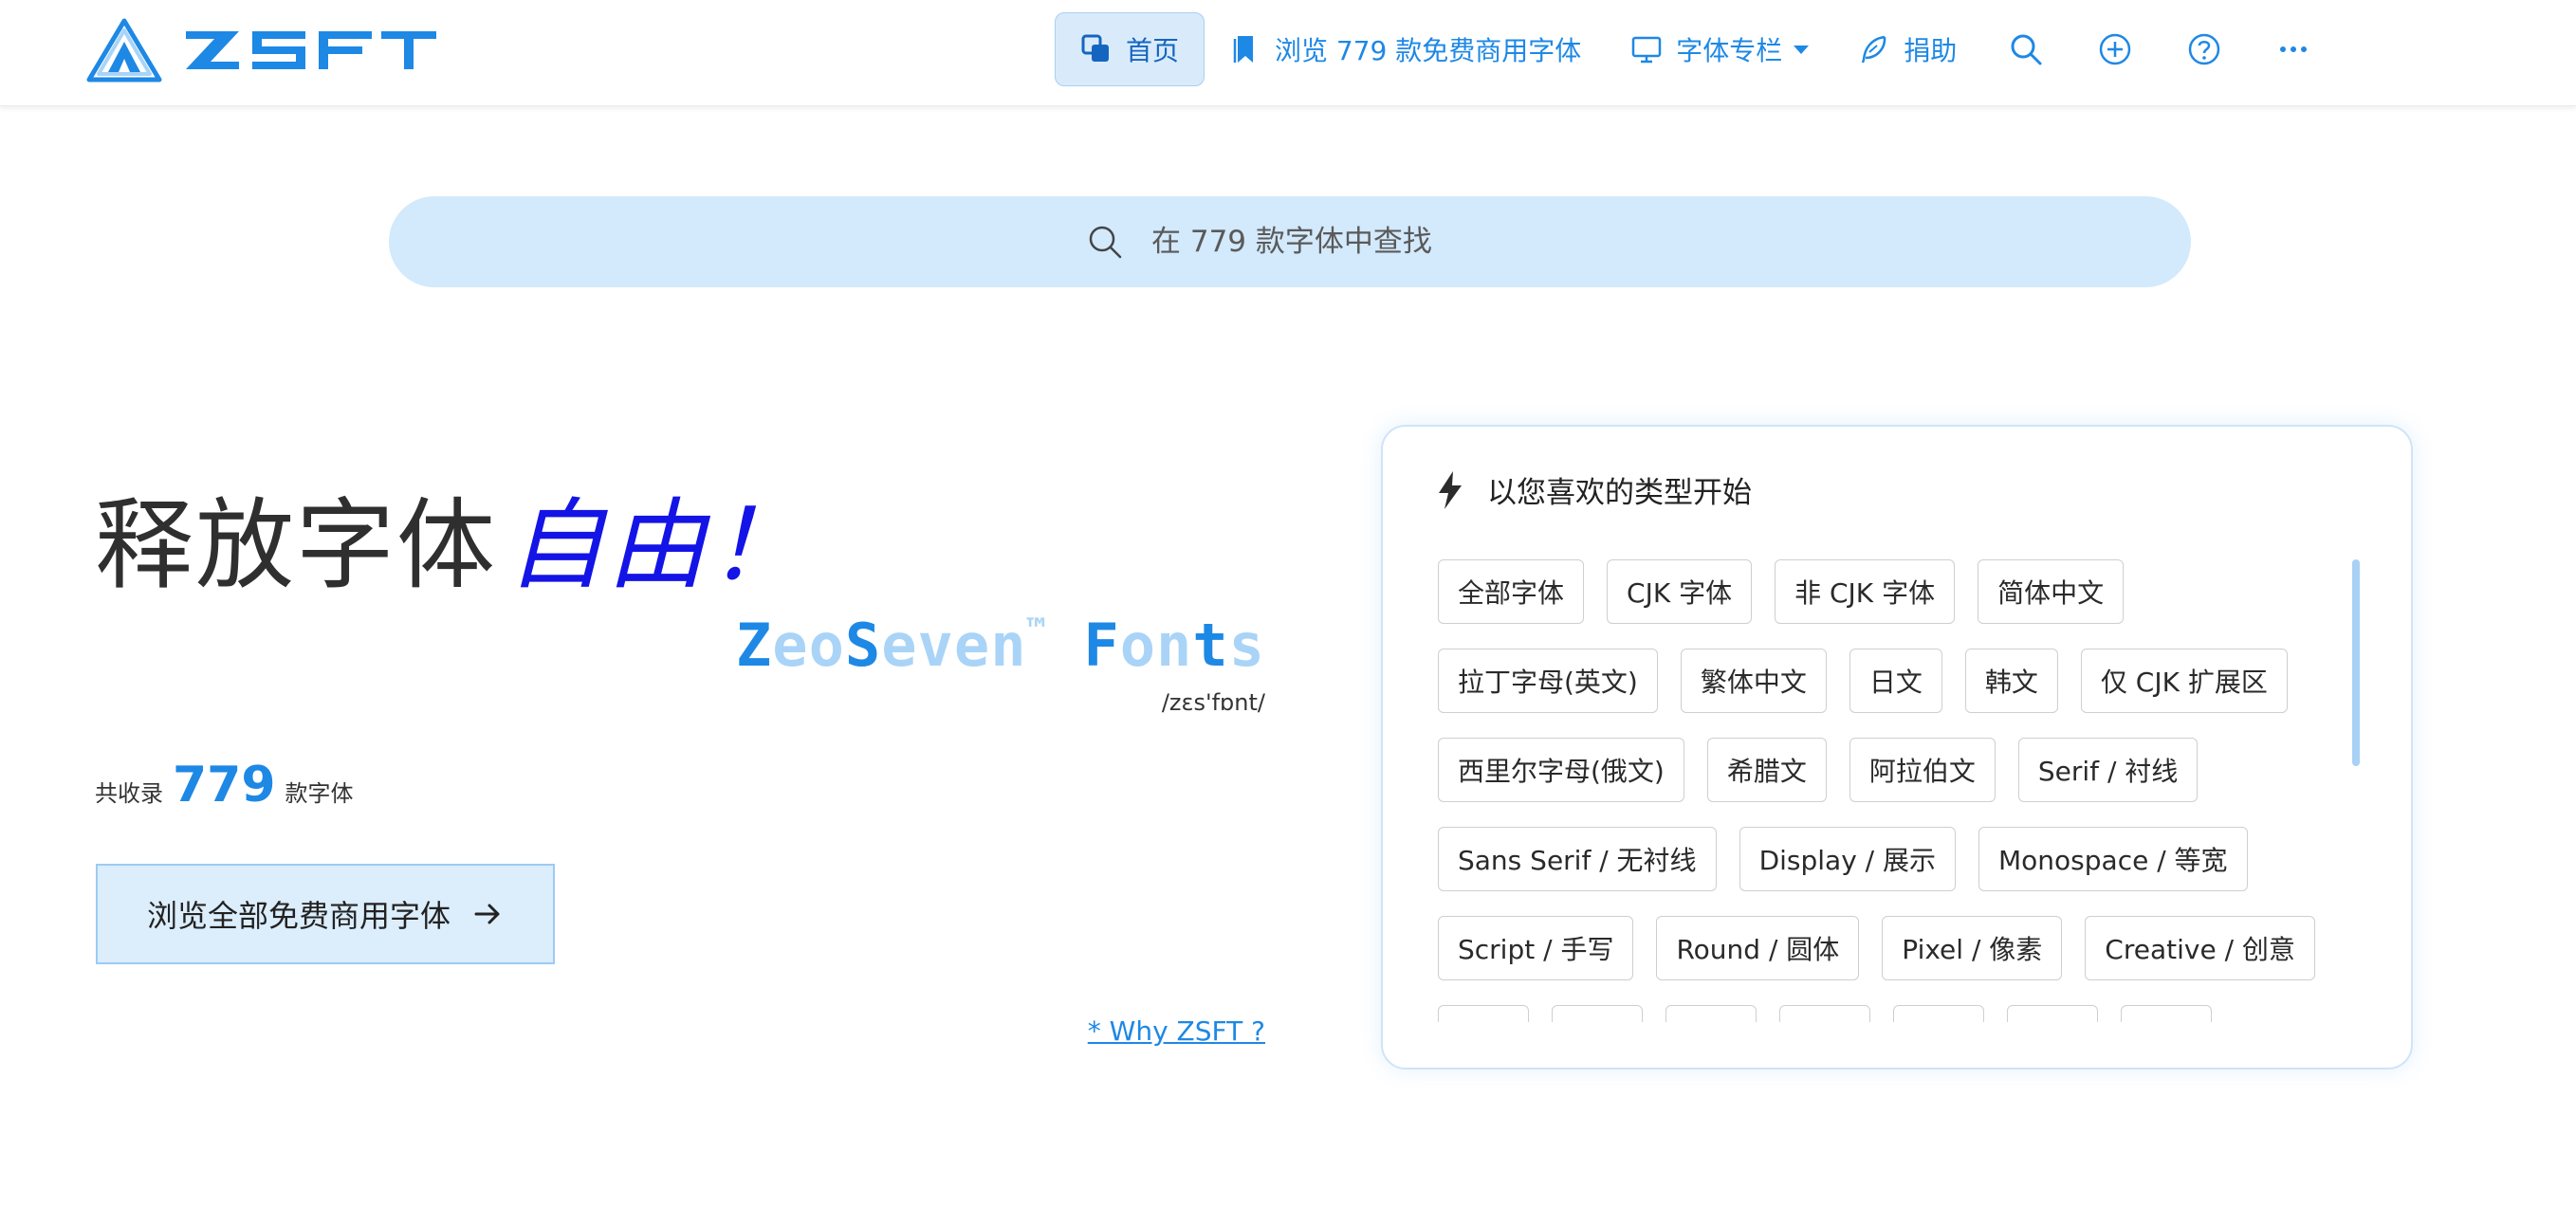  I want to click on home-squares-icon, so click(1095, 48).